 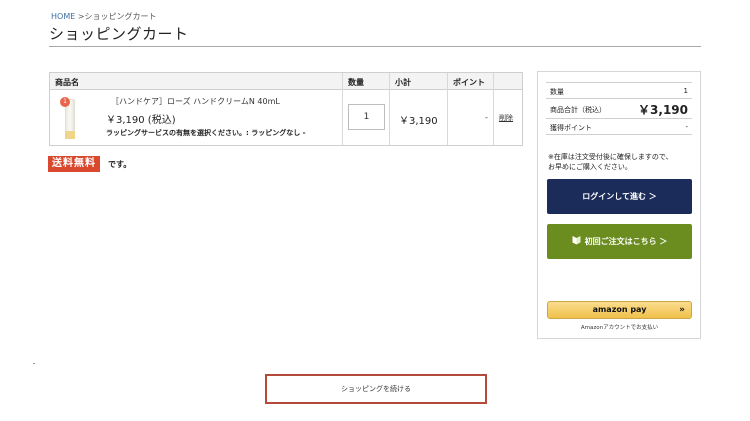 I want to click on title-divider, so click(x=375, y=46).